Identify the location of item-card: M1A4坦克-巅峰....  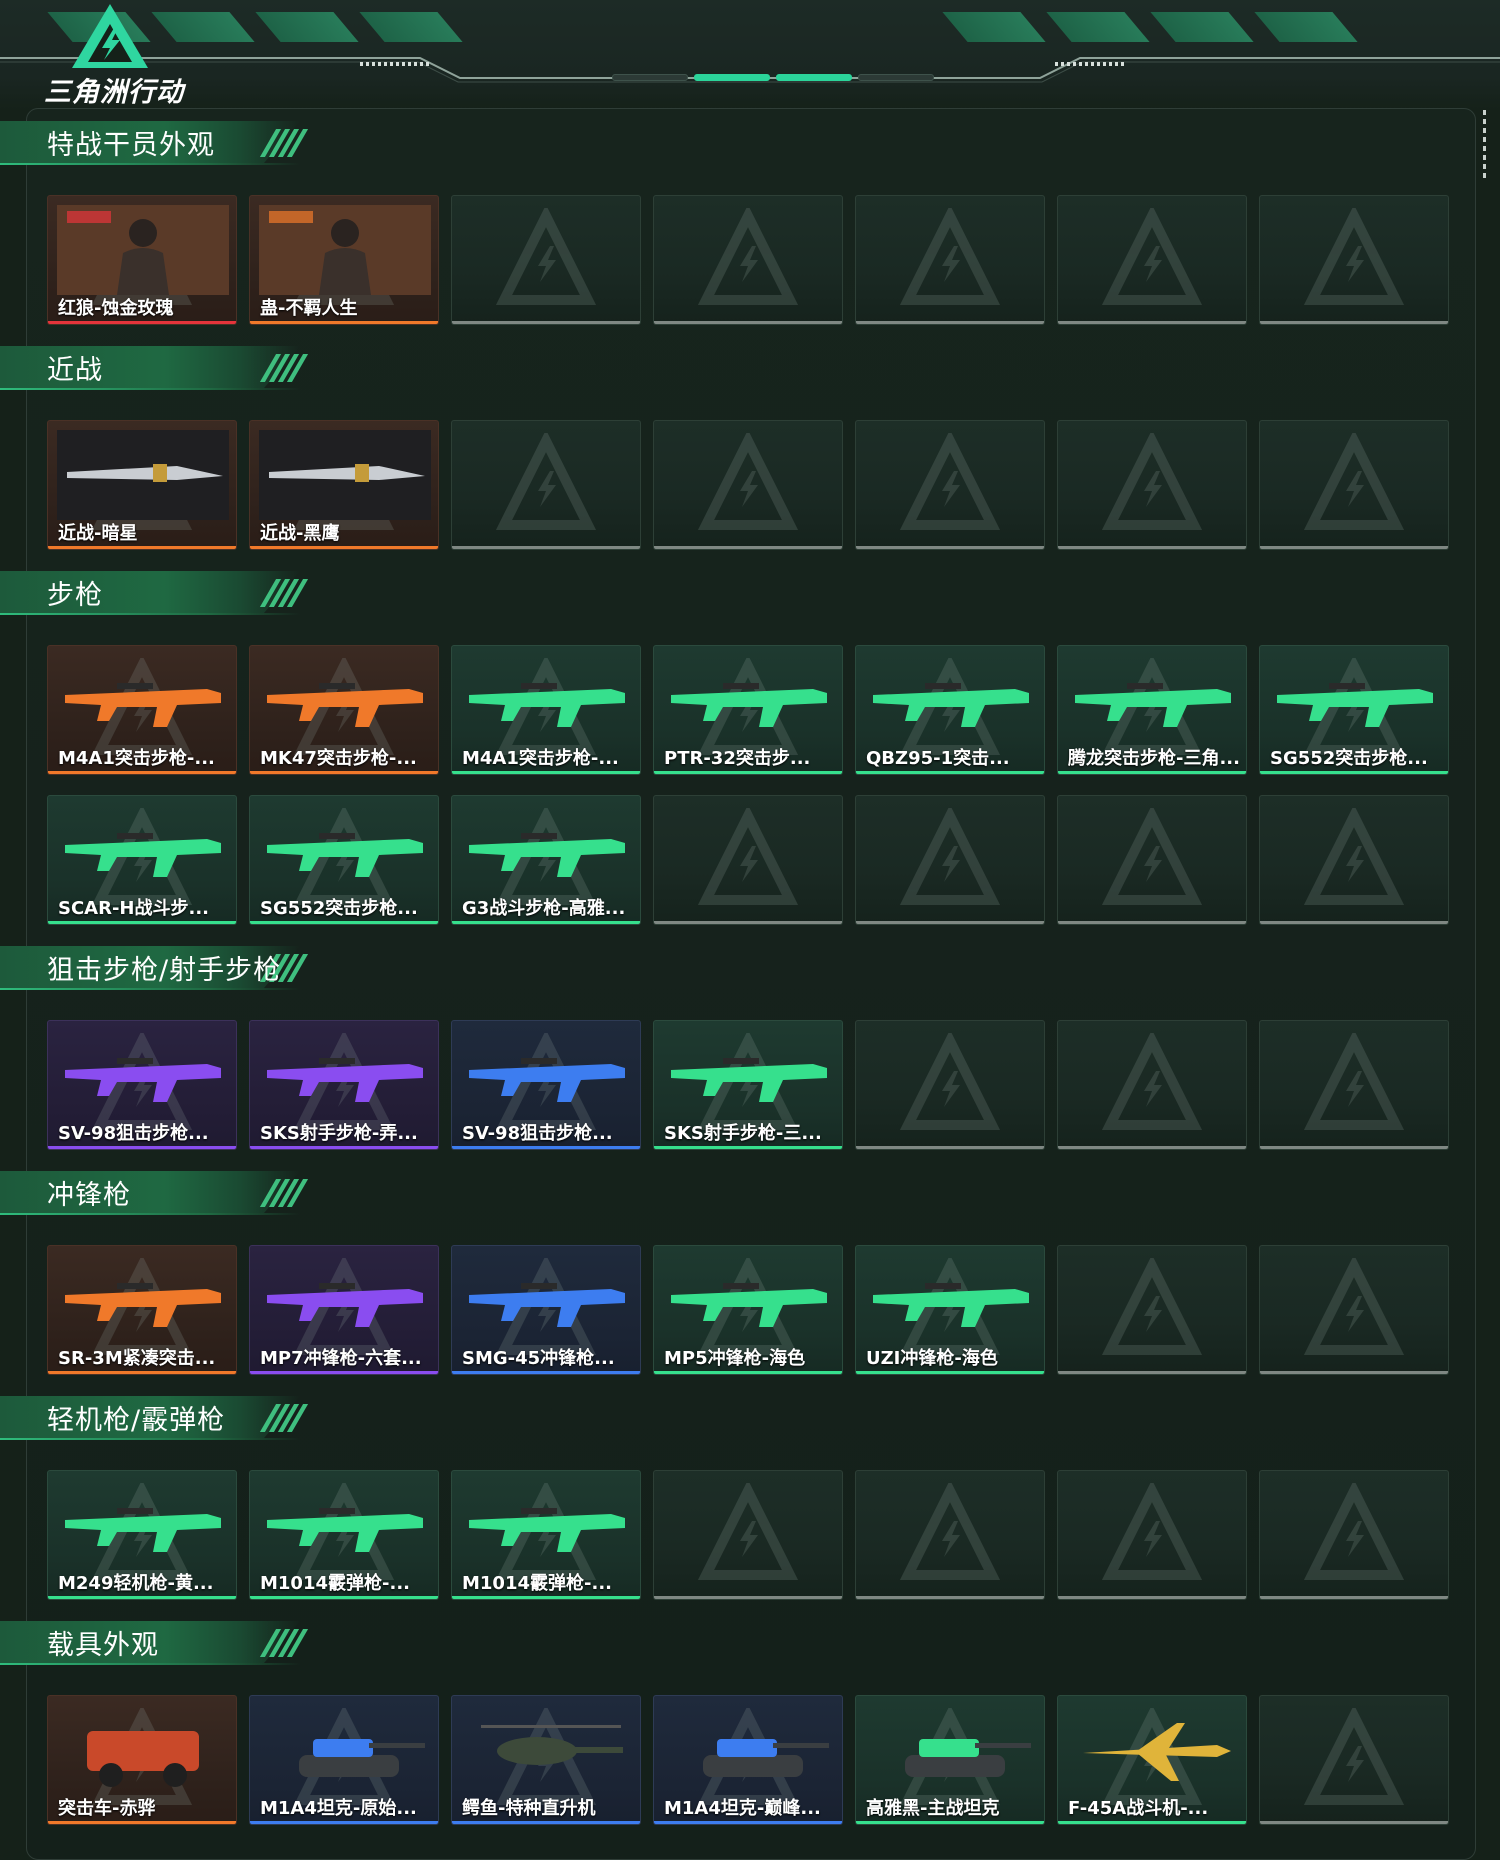
(748, 1760).